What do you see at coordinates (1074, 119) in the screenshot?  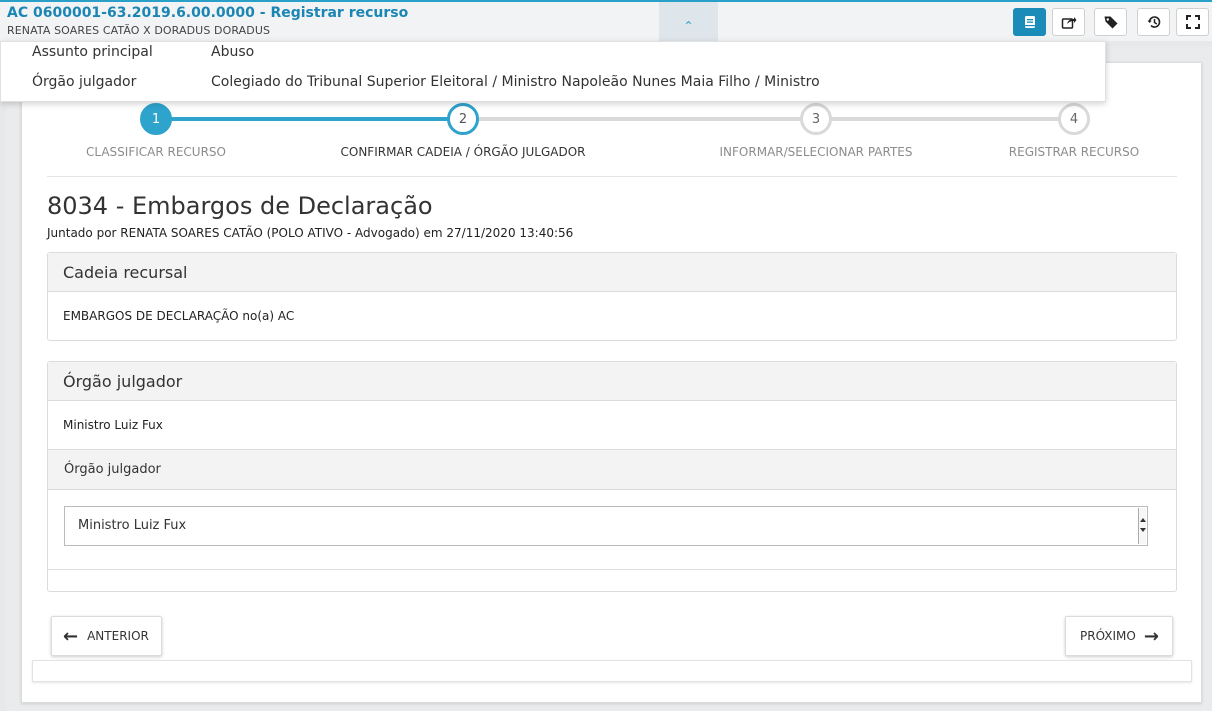 I see `step-circle-4: 4` at bounding box center [1074, 119].